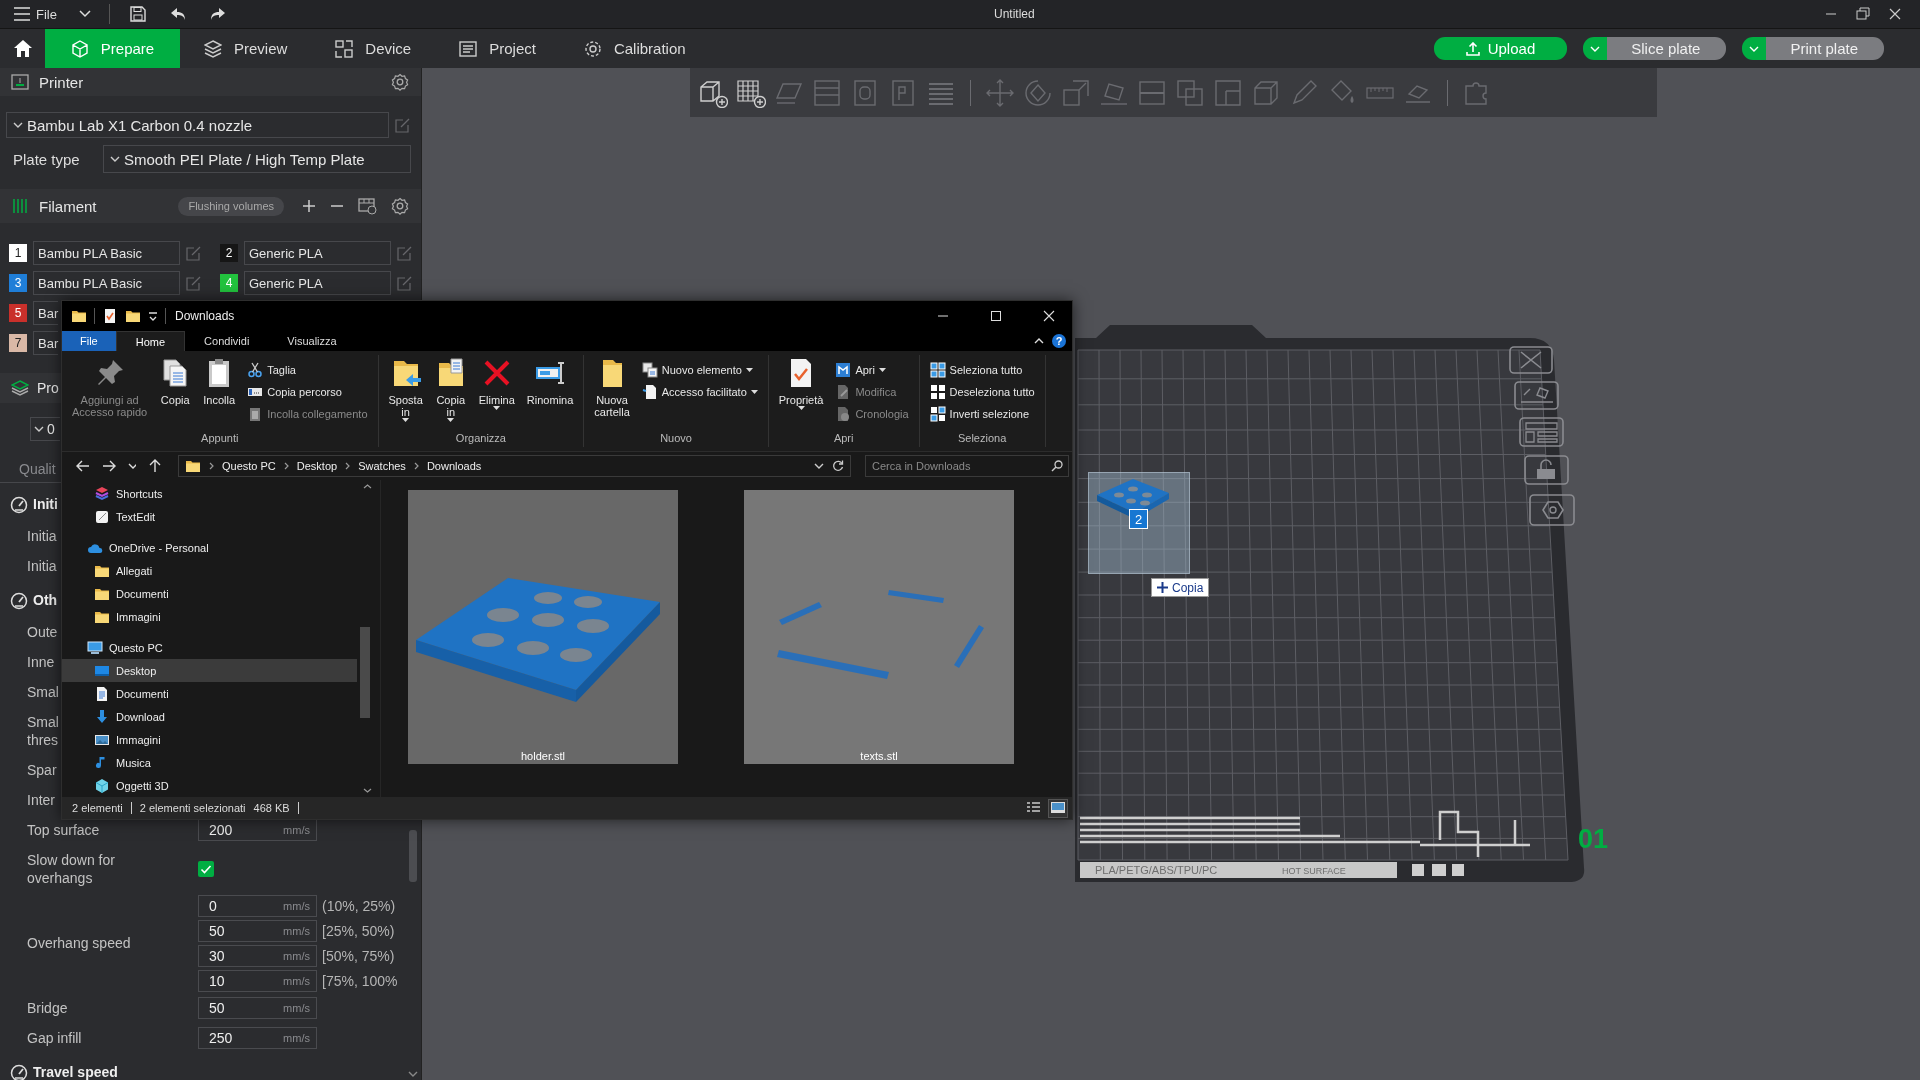 This screenshot has height=1080, width=1920. I want to click on breadcrumb: Questo PC, so click(249, 466).